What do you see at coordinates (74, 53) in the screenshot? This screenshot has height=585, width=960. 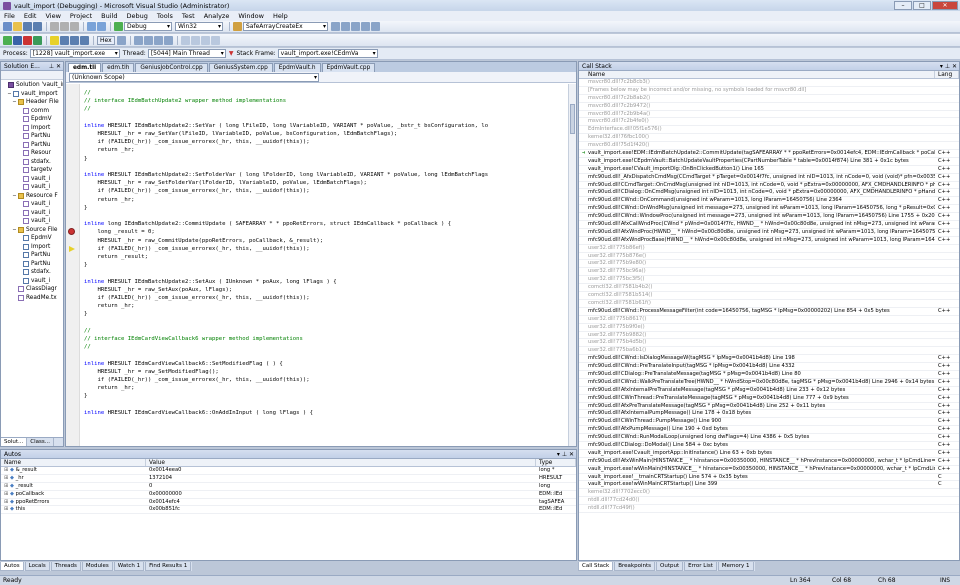 I see `process-select: [1228] vault_import.exe` at bounding box center [74, 53].